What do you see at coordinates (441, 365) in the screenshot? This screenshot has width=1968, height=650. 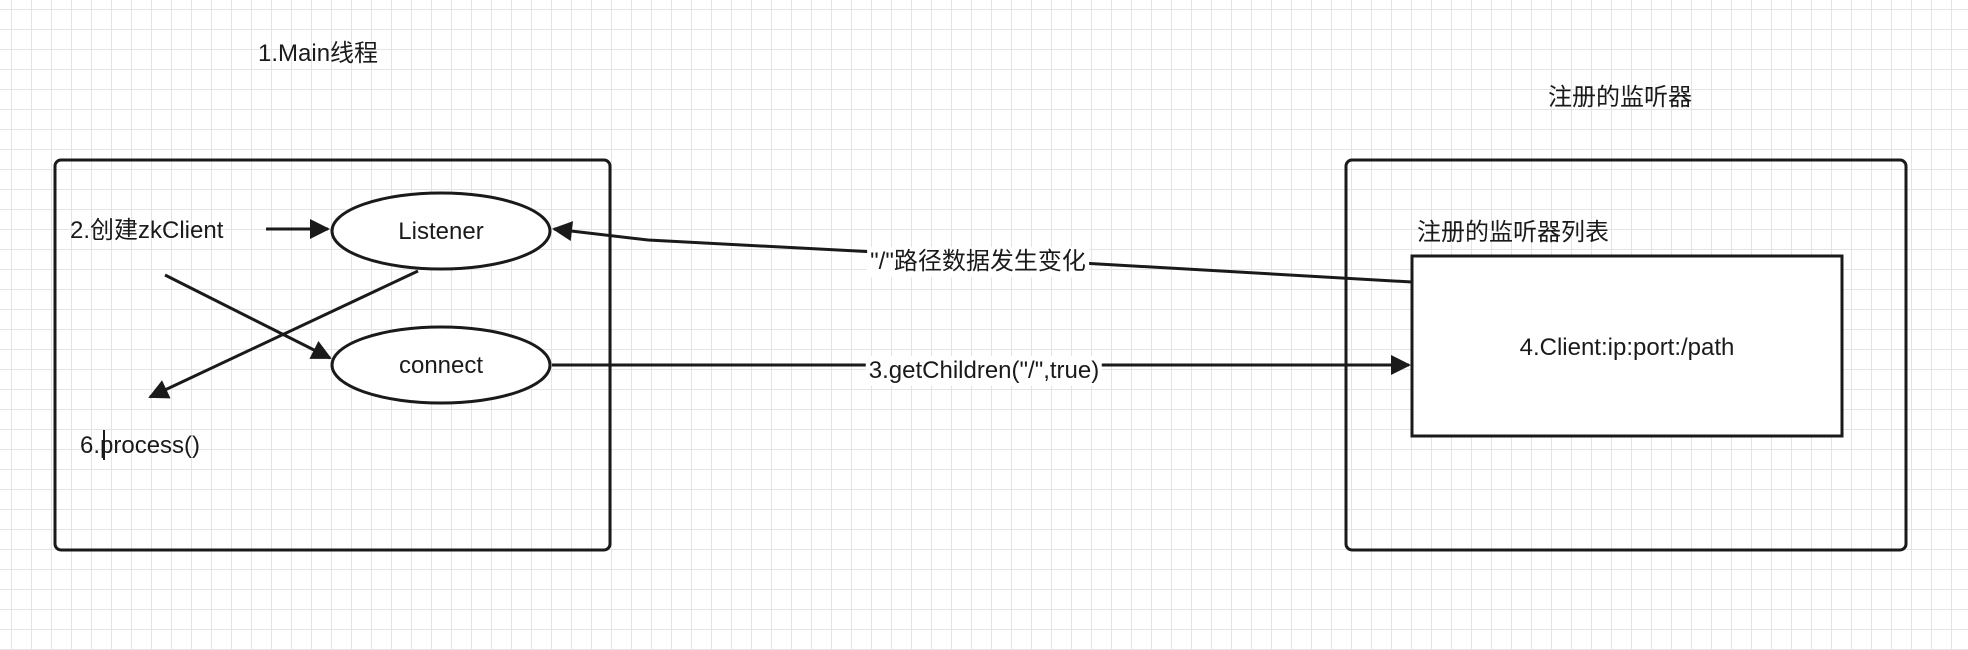 I see `connect-node-label: connect` at bounding box center [441, 365].